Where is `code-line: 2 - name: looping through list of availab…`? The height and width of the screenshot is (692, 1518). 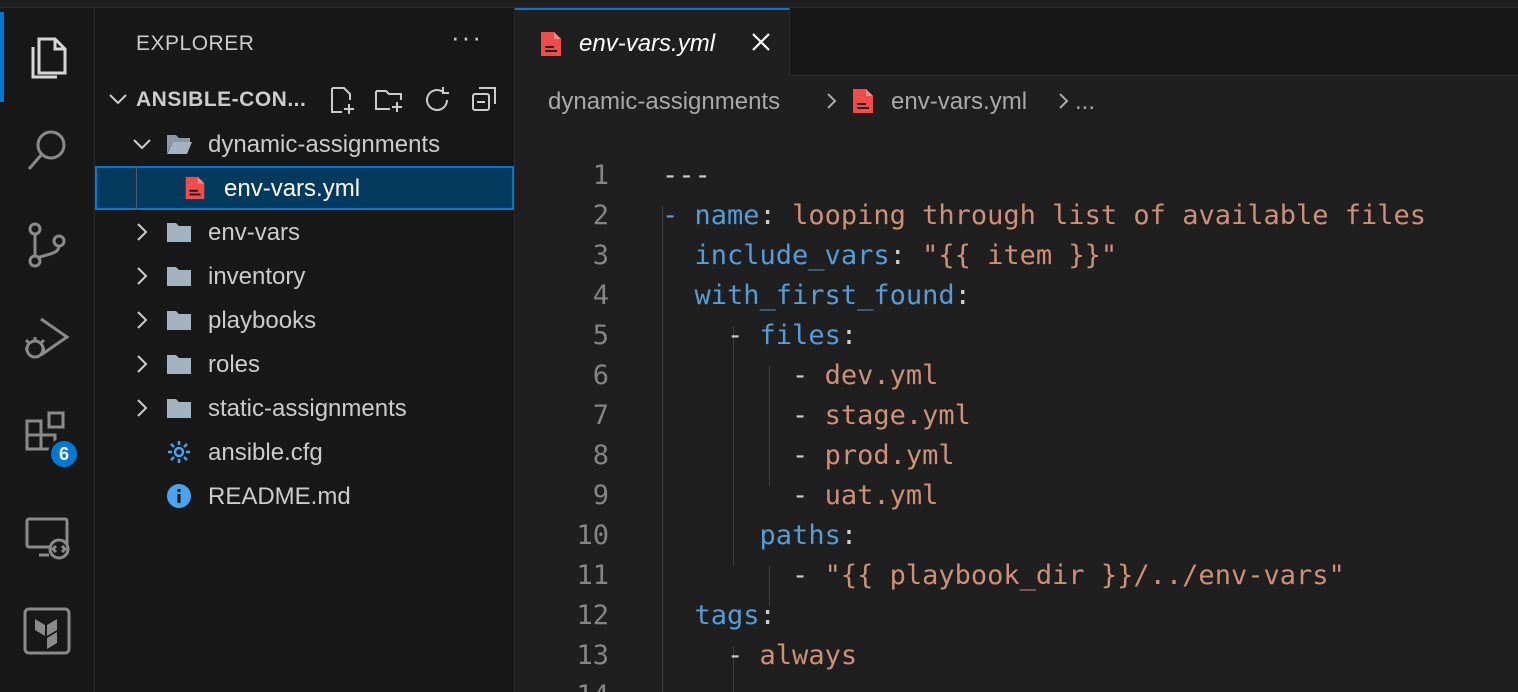 code-line: 2 - name: looping through list of availab… is located at coordinates (1016, 216).